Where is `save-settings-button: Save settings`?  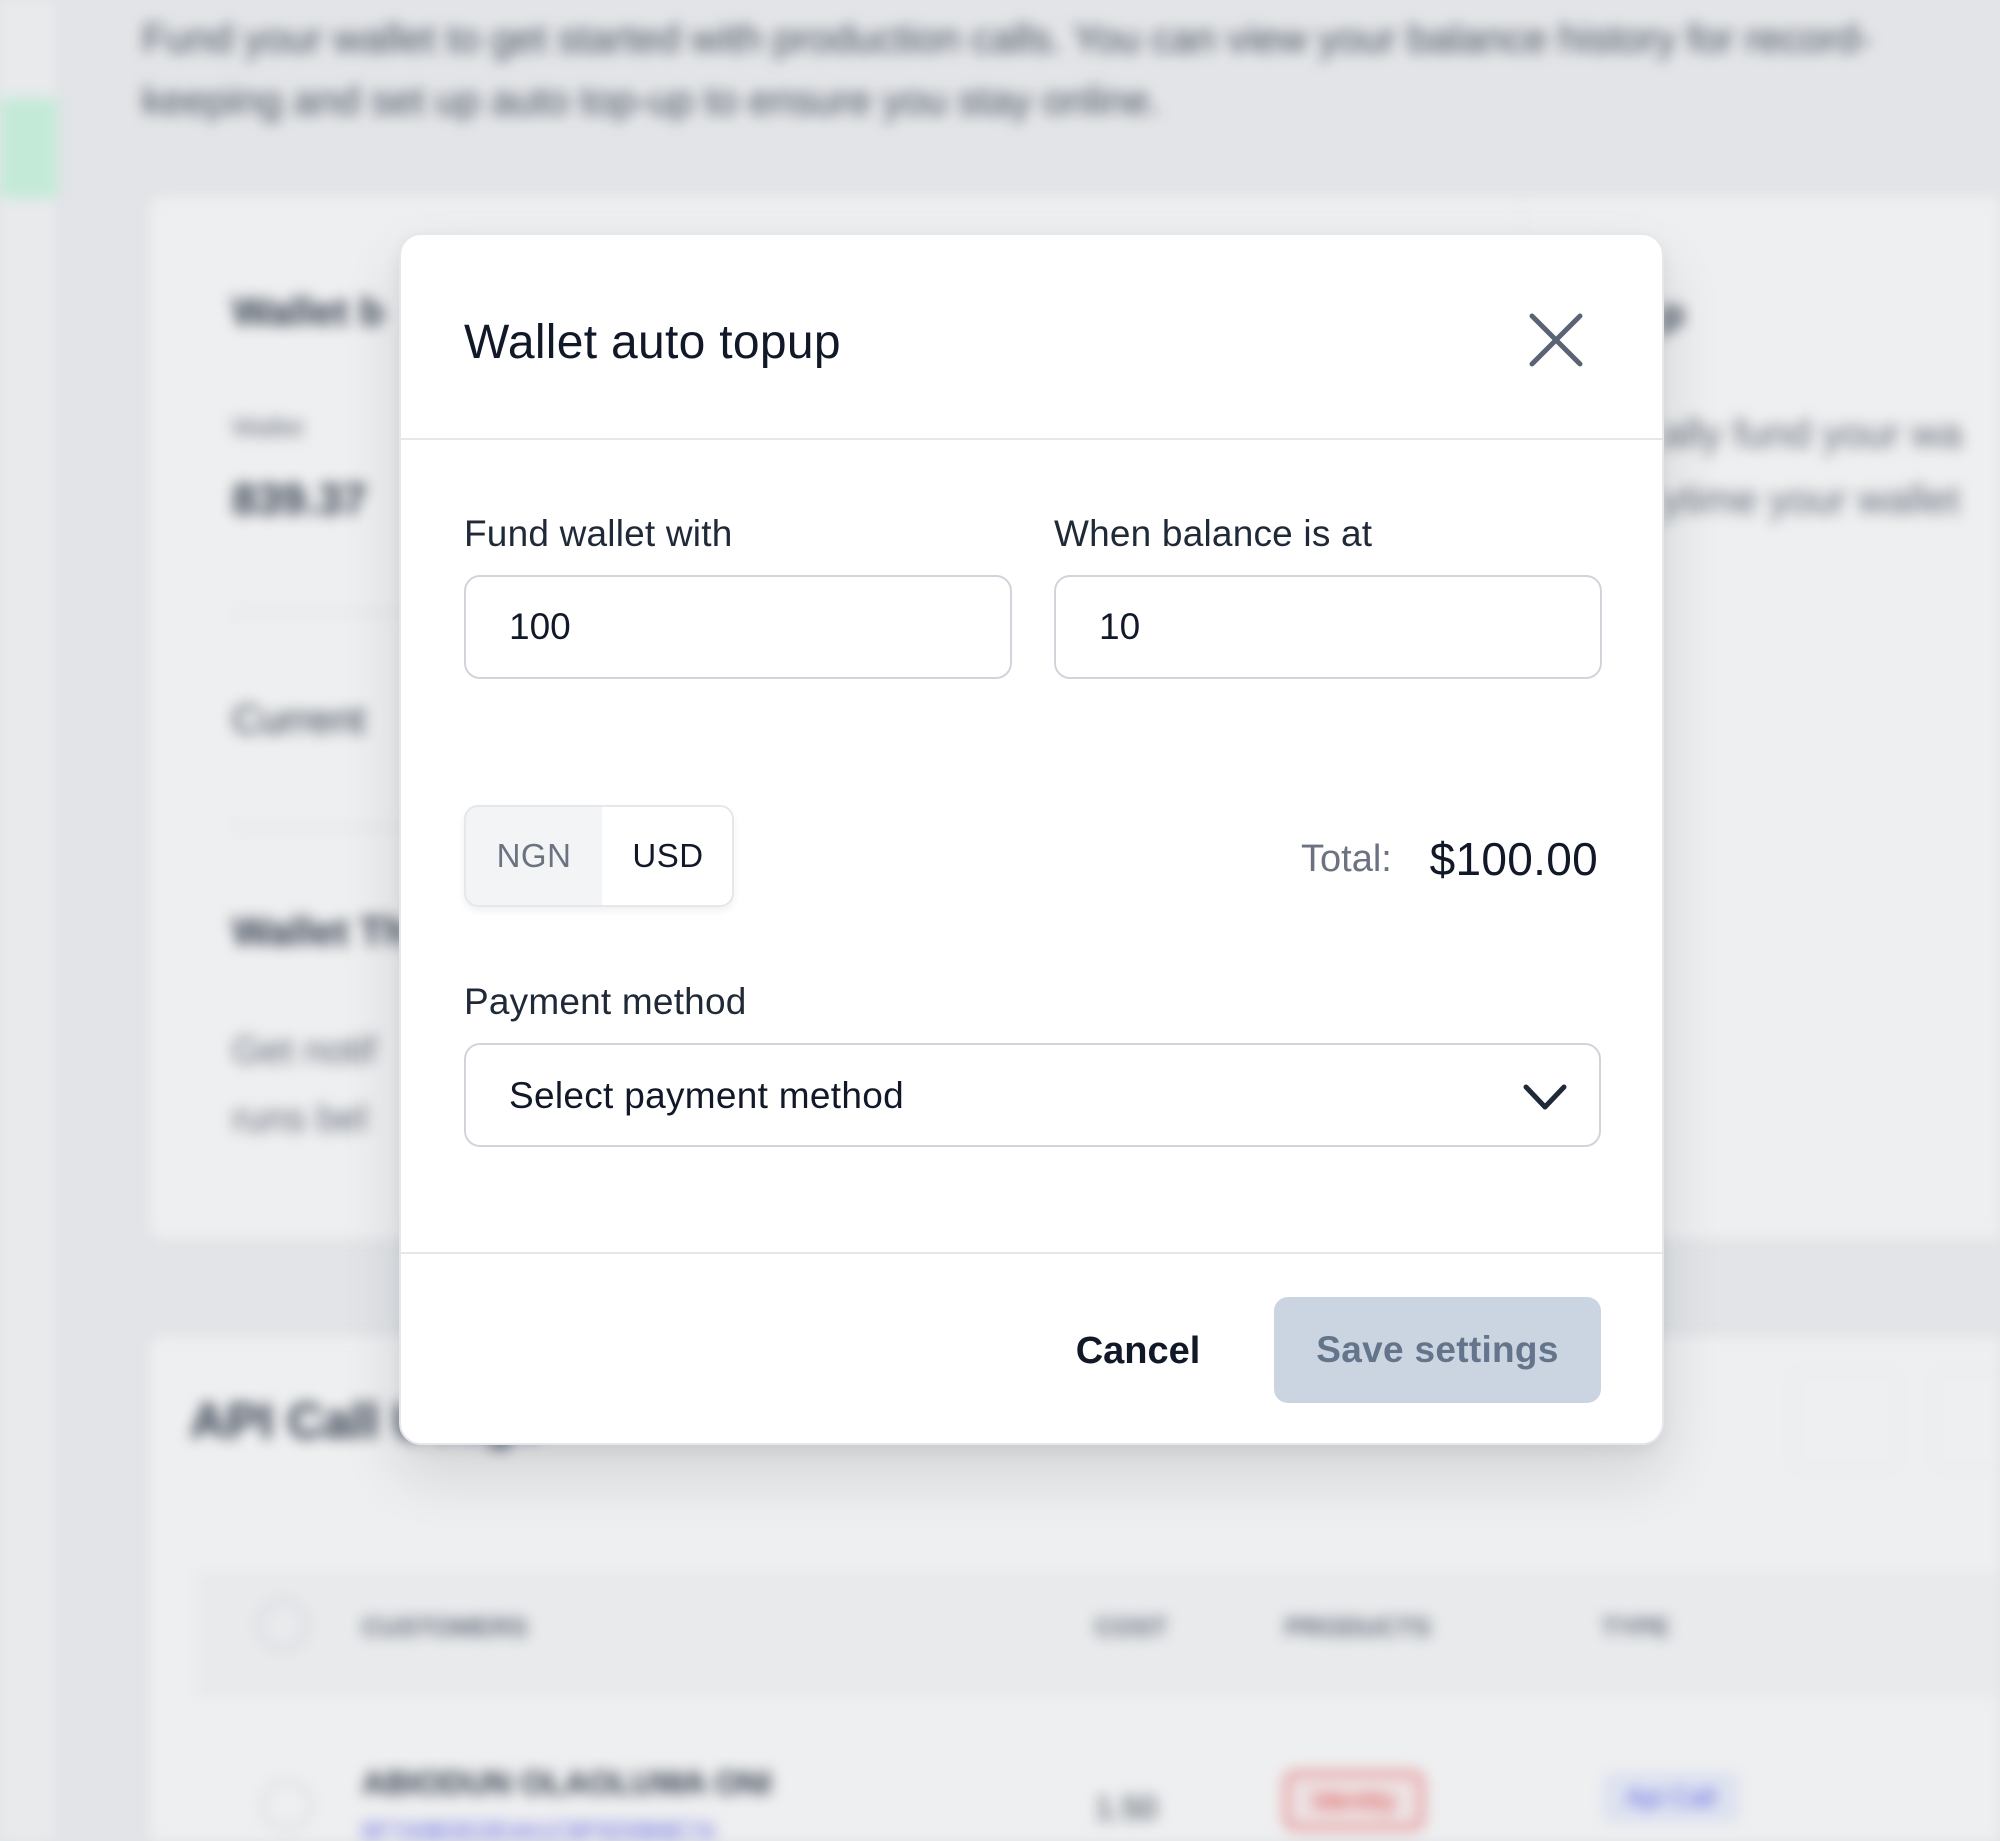
save-settings-button: Save settings is located at coordinates (1437, 1350).